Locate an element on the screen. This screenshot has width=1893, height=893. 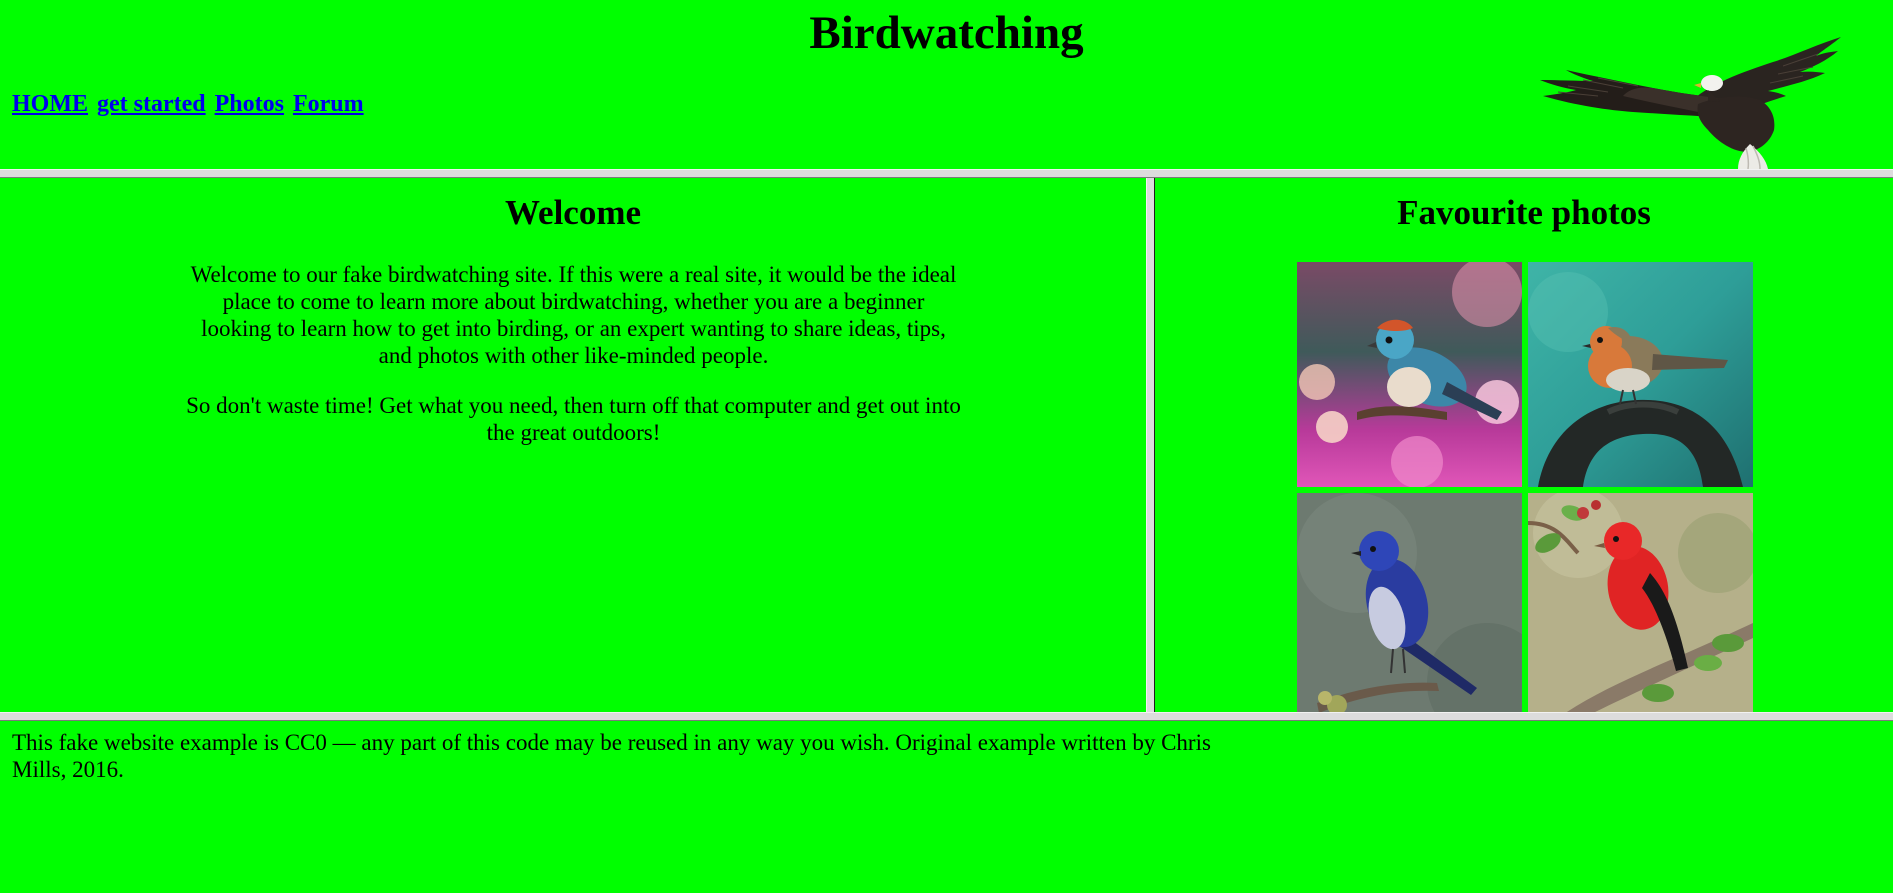
welcome-heading: Welcome is located at coordinates (573, 212).